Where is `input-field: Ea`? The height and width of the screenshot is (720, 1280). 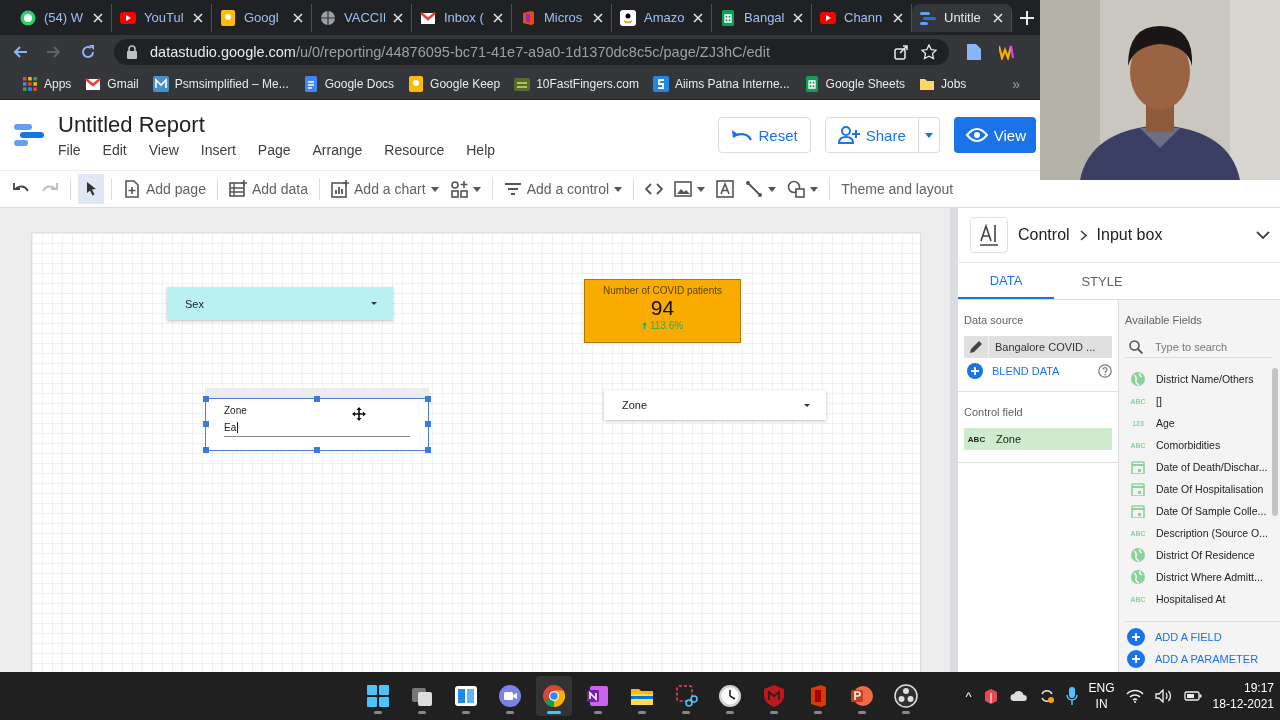
input-field: Ea is located at coordinates (317, 429).